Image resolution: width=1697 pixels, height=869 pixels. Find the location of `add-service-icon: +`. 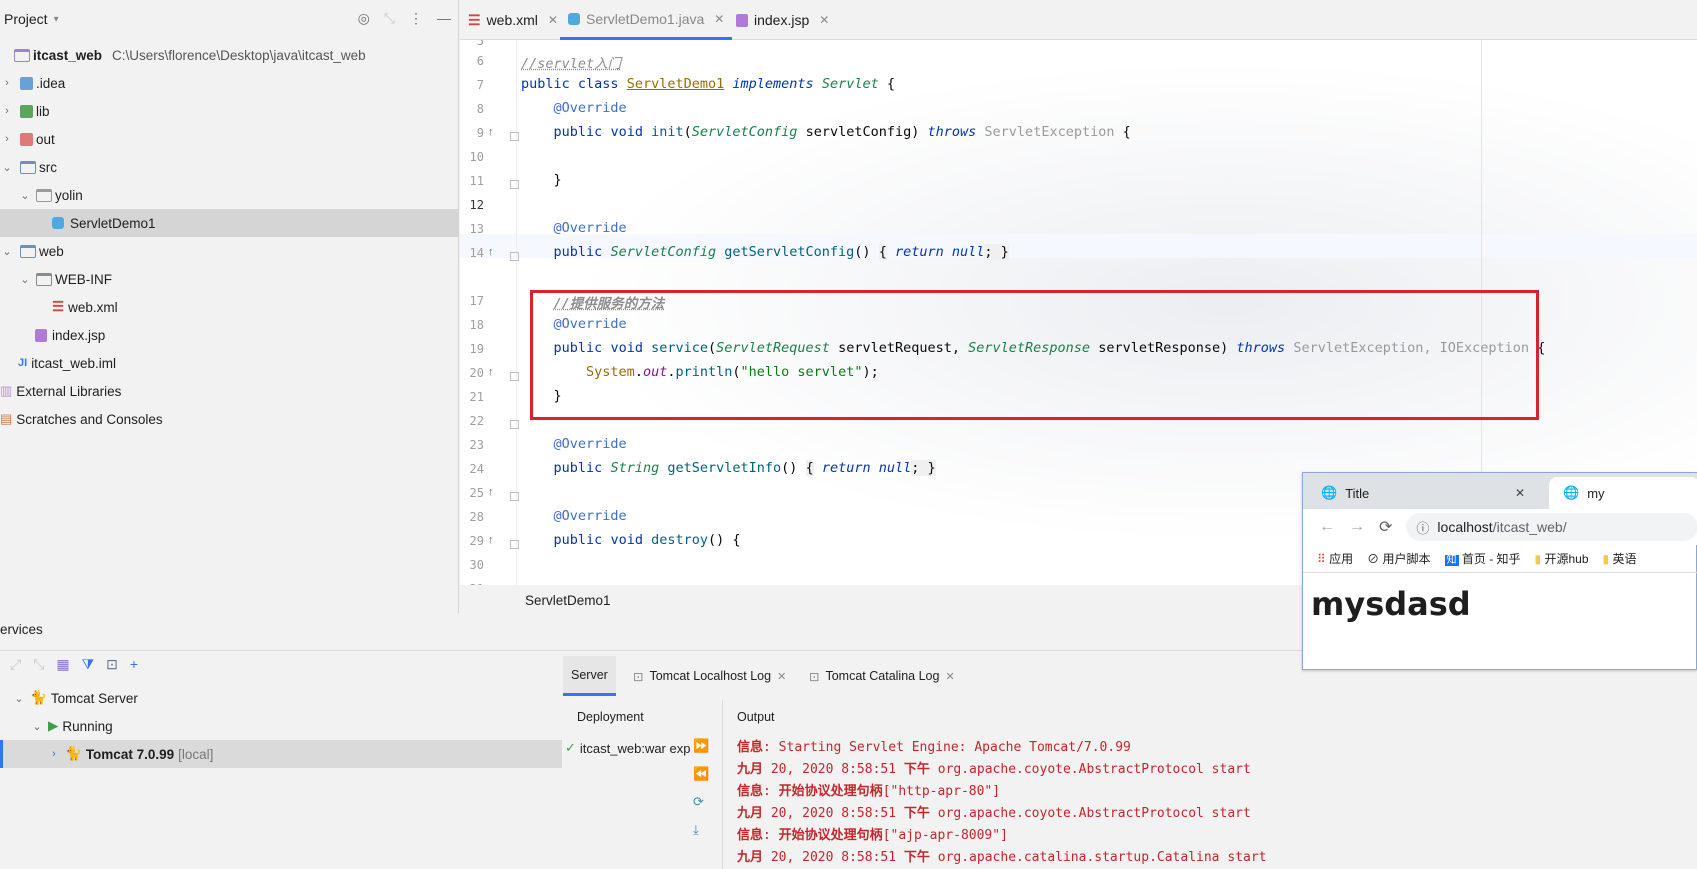

add-service-icon: + is located at coordinates (134, 667).